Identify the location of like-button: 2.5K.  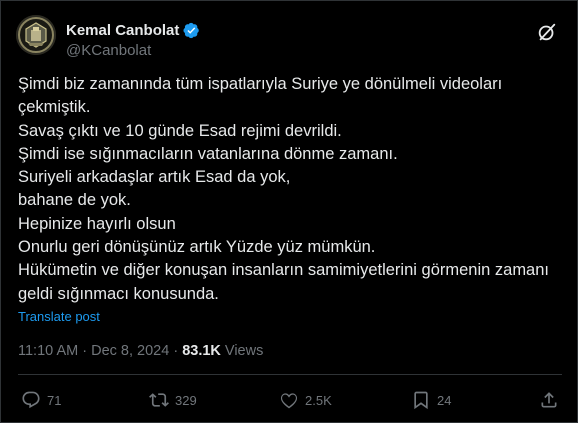
(305, 400).